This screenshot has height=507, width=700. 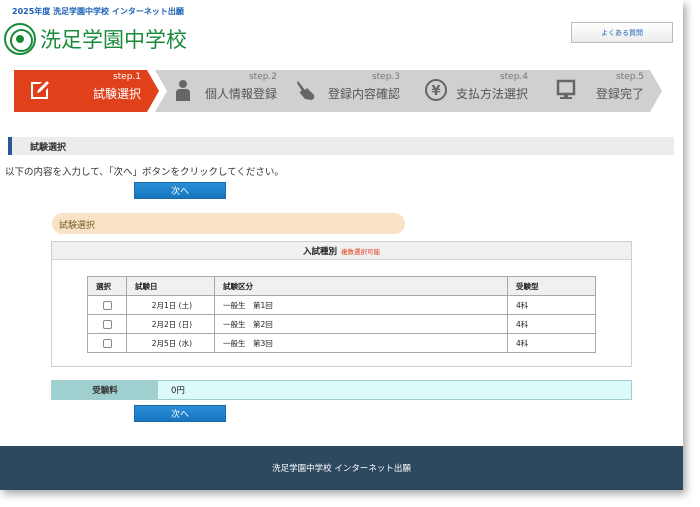 What do you see at coordinates (126, 77) in the screenshot?
I see `step-number: step.1` at bounding box center [126, 77].